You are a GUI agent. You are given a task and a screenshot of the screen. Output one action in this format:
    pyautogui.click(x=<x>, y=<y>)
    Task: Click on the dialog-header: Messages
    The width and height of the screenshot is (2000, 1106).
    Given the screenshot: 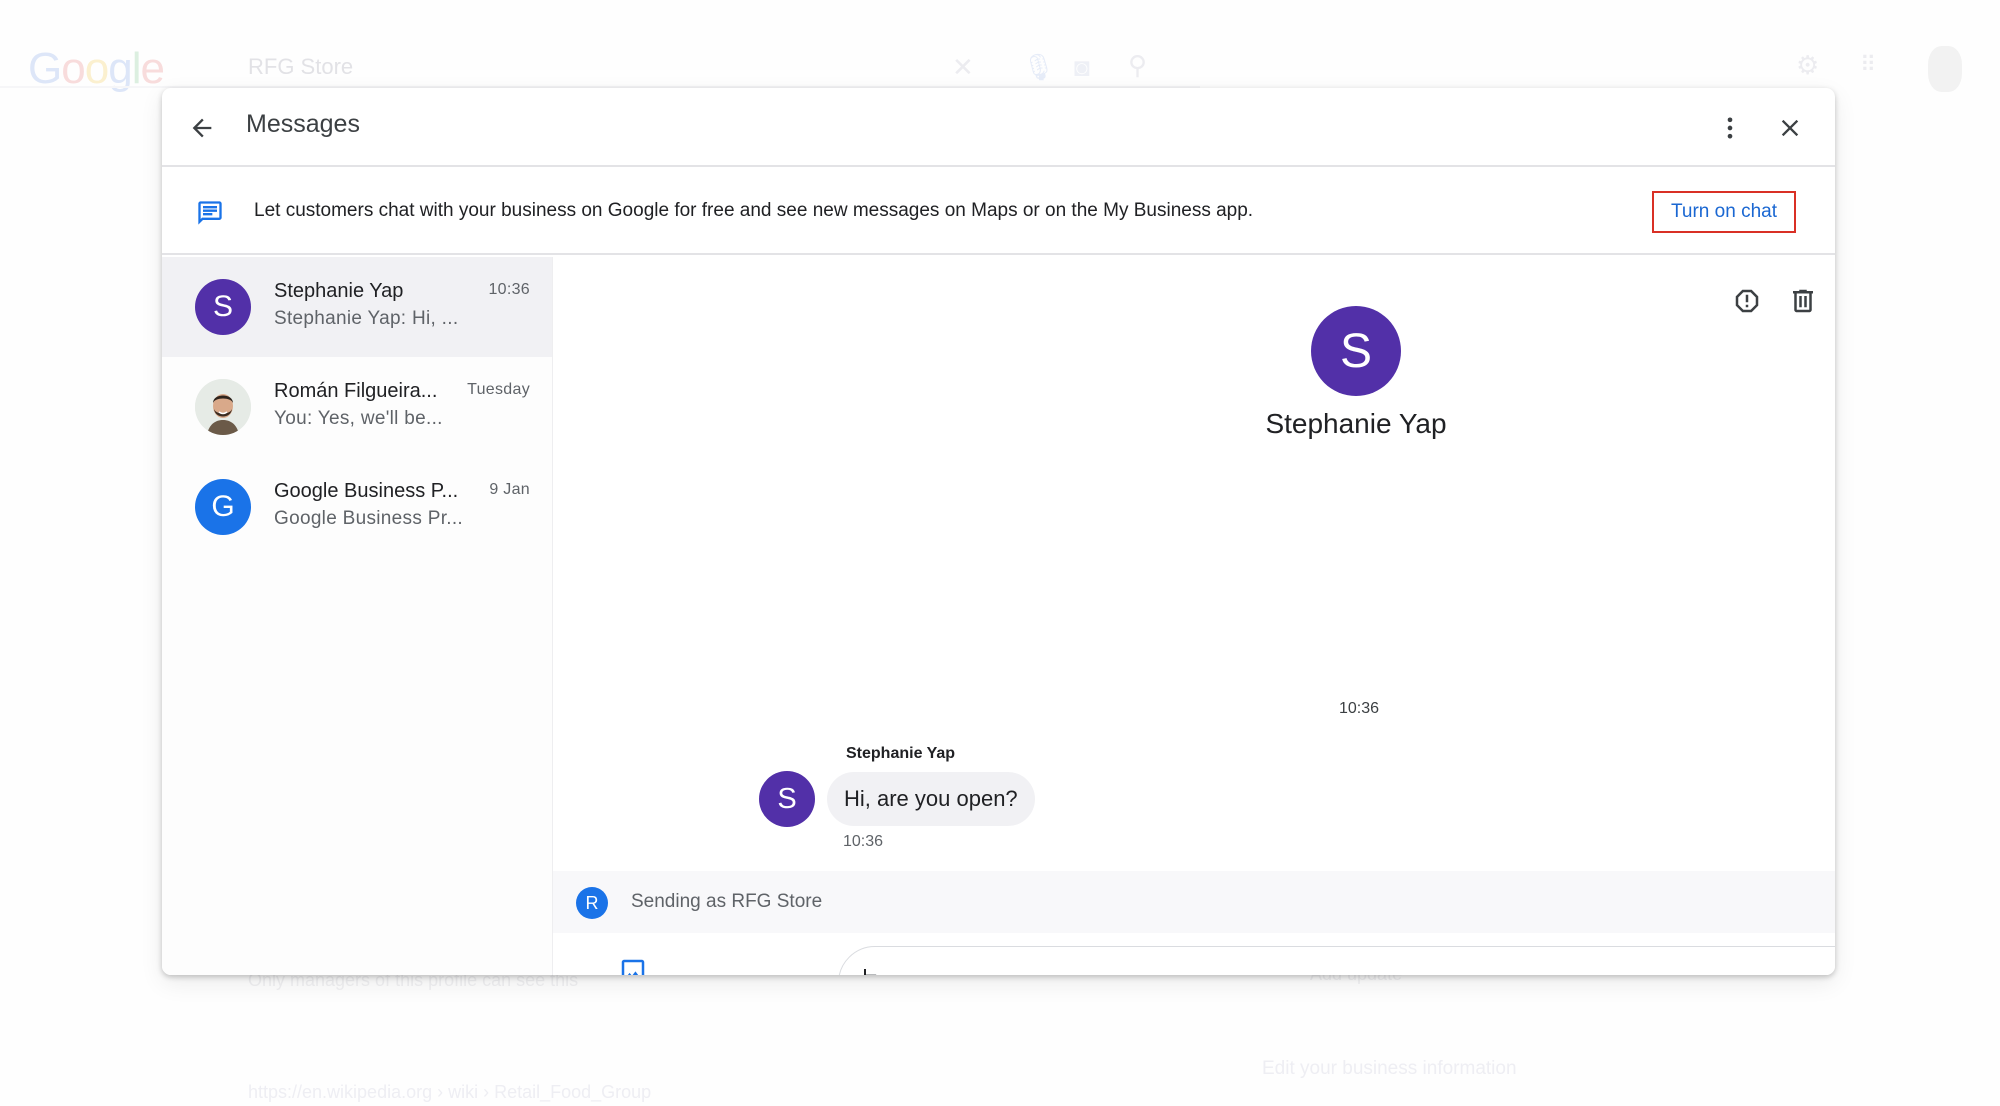 What is the action you would take?
    pyautogui.click(x=998, y=127)
    